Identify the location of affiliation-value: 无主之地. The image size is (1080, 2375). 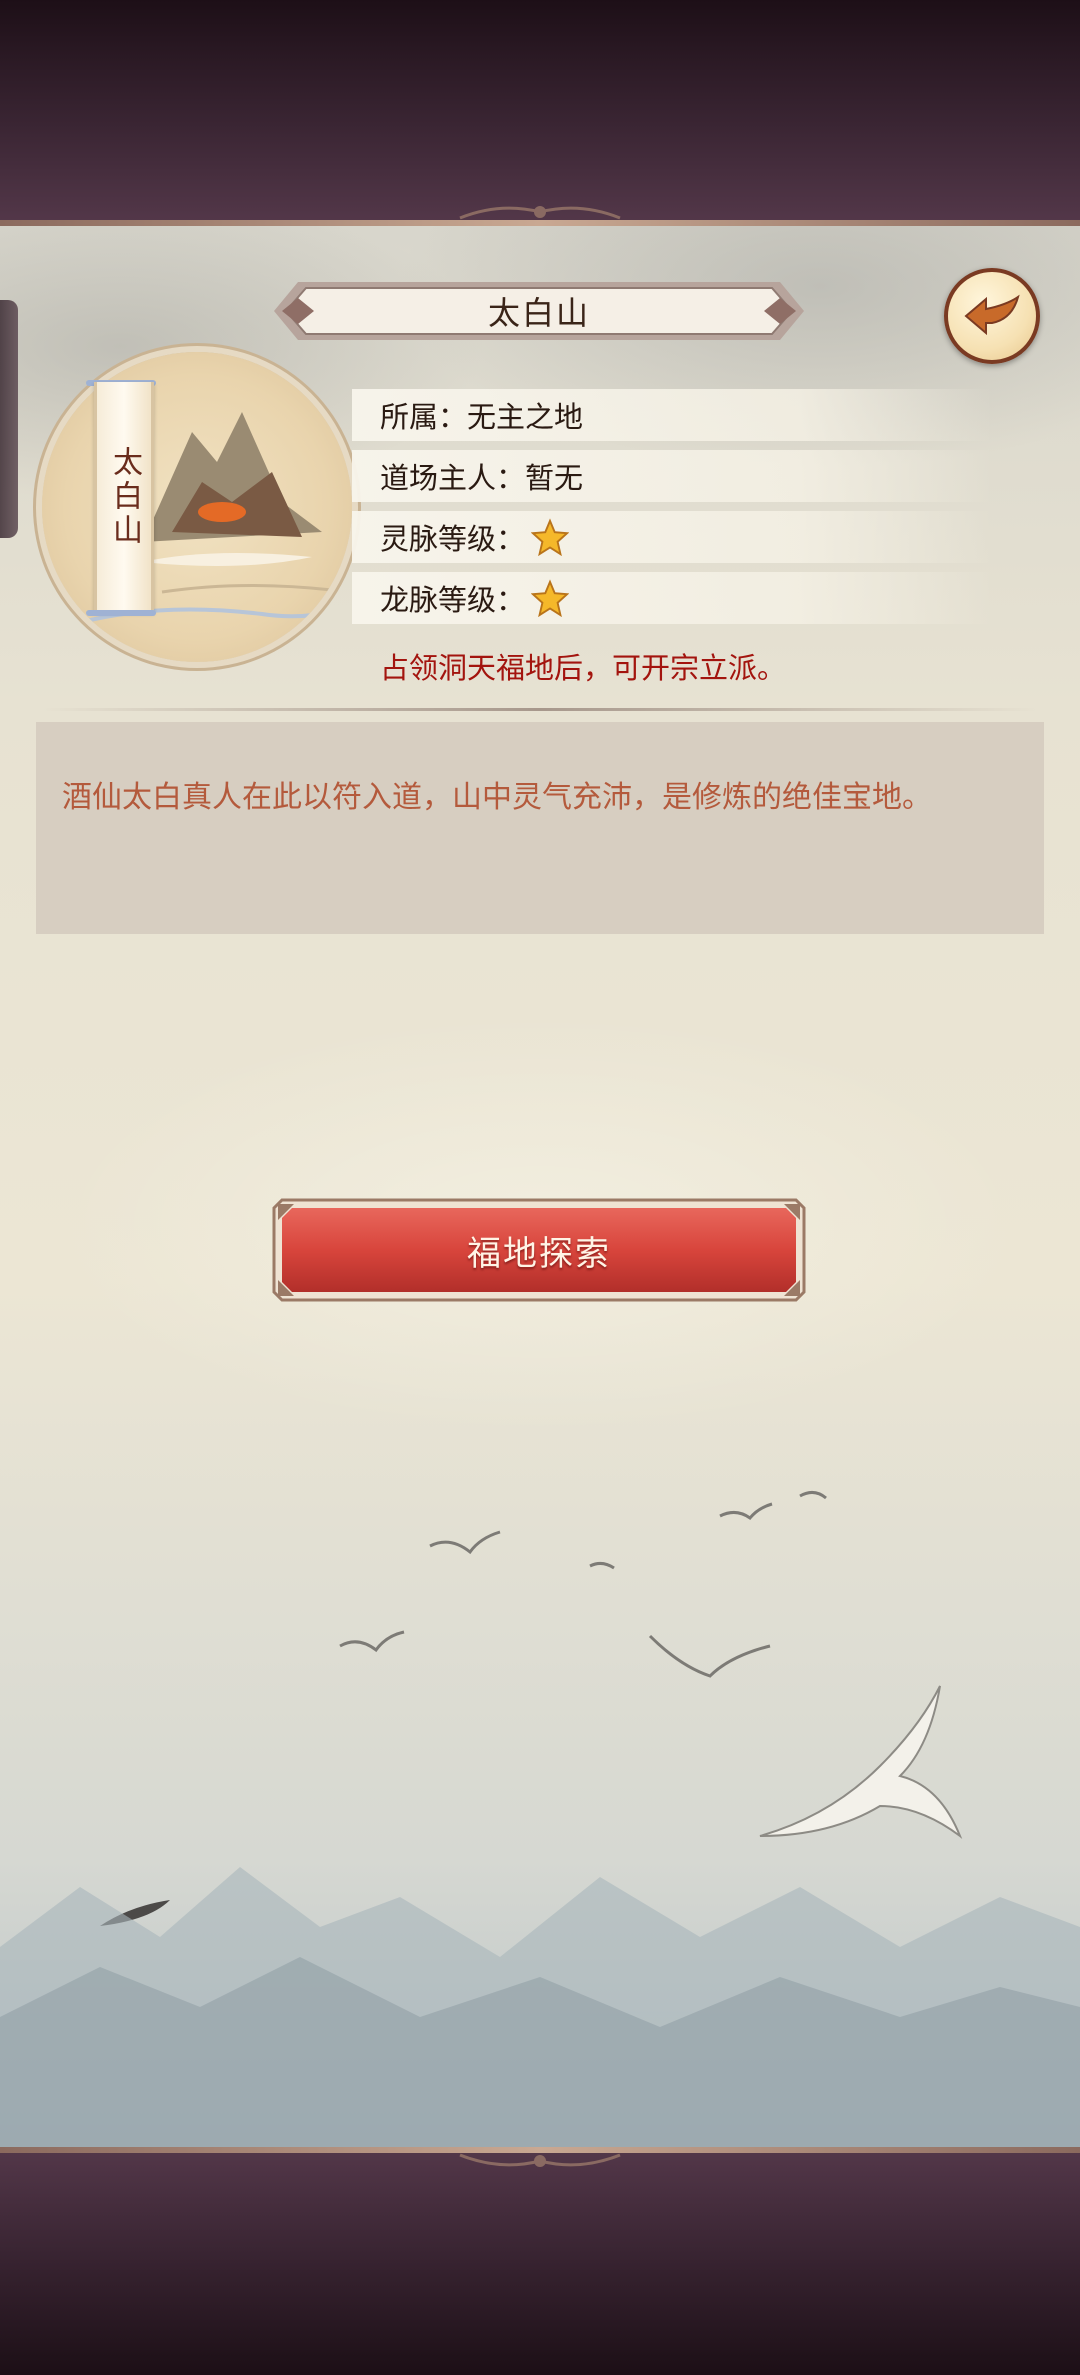
(525, 417).